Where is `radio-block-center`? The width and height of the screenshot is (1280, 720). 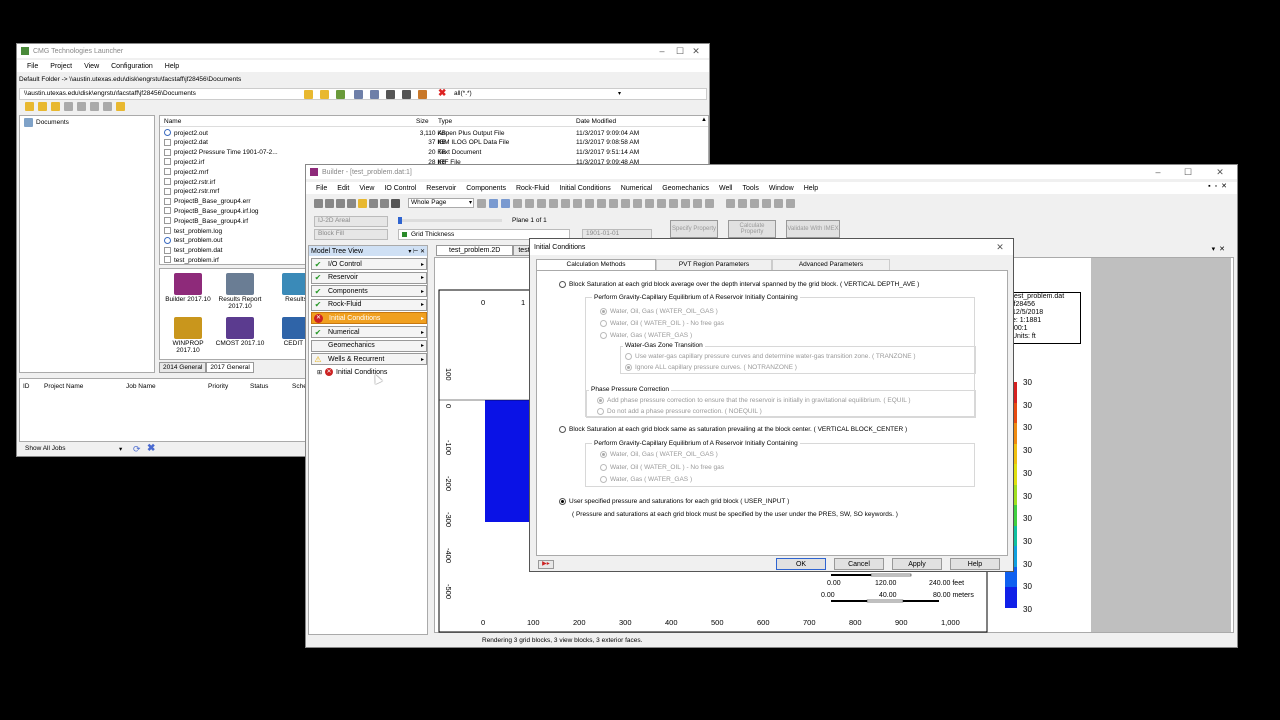 radio-block-center is located at coordinates (562, 429).